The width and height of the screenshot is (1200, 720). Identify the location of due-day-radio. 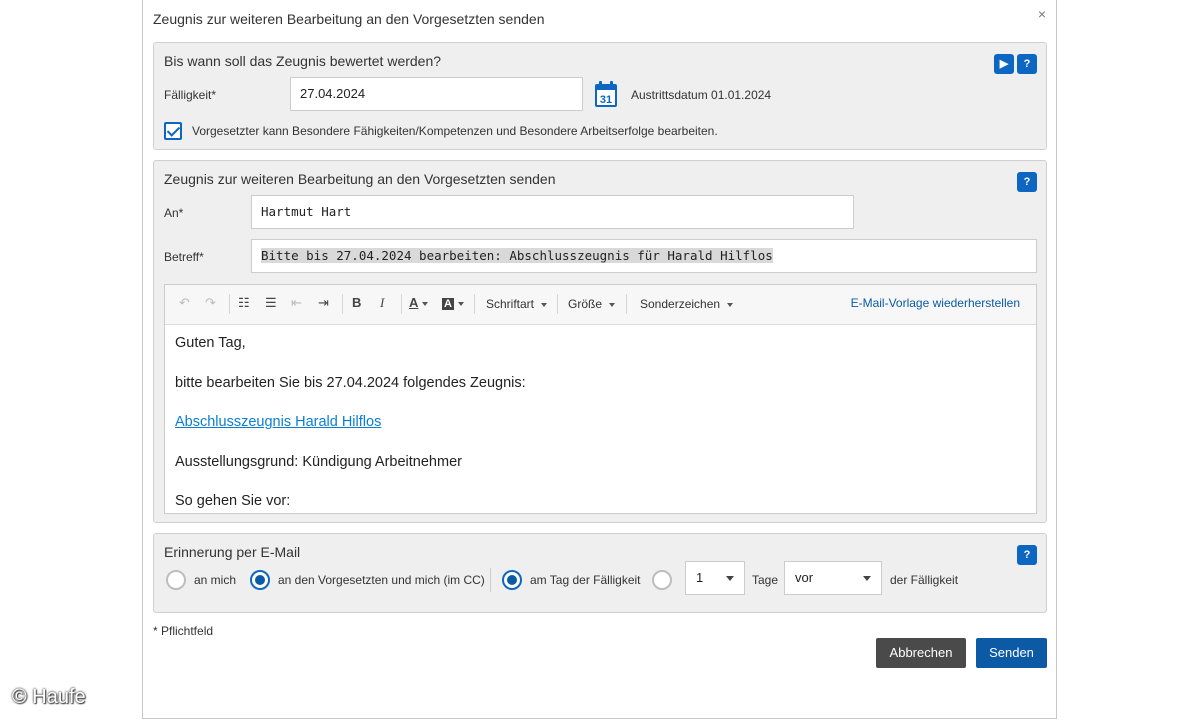
(512, 580).